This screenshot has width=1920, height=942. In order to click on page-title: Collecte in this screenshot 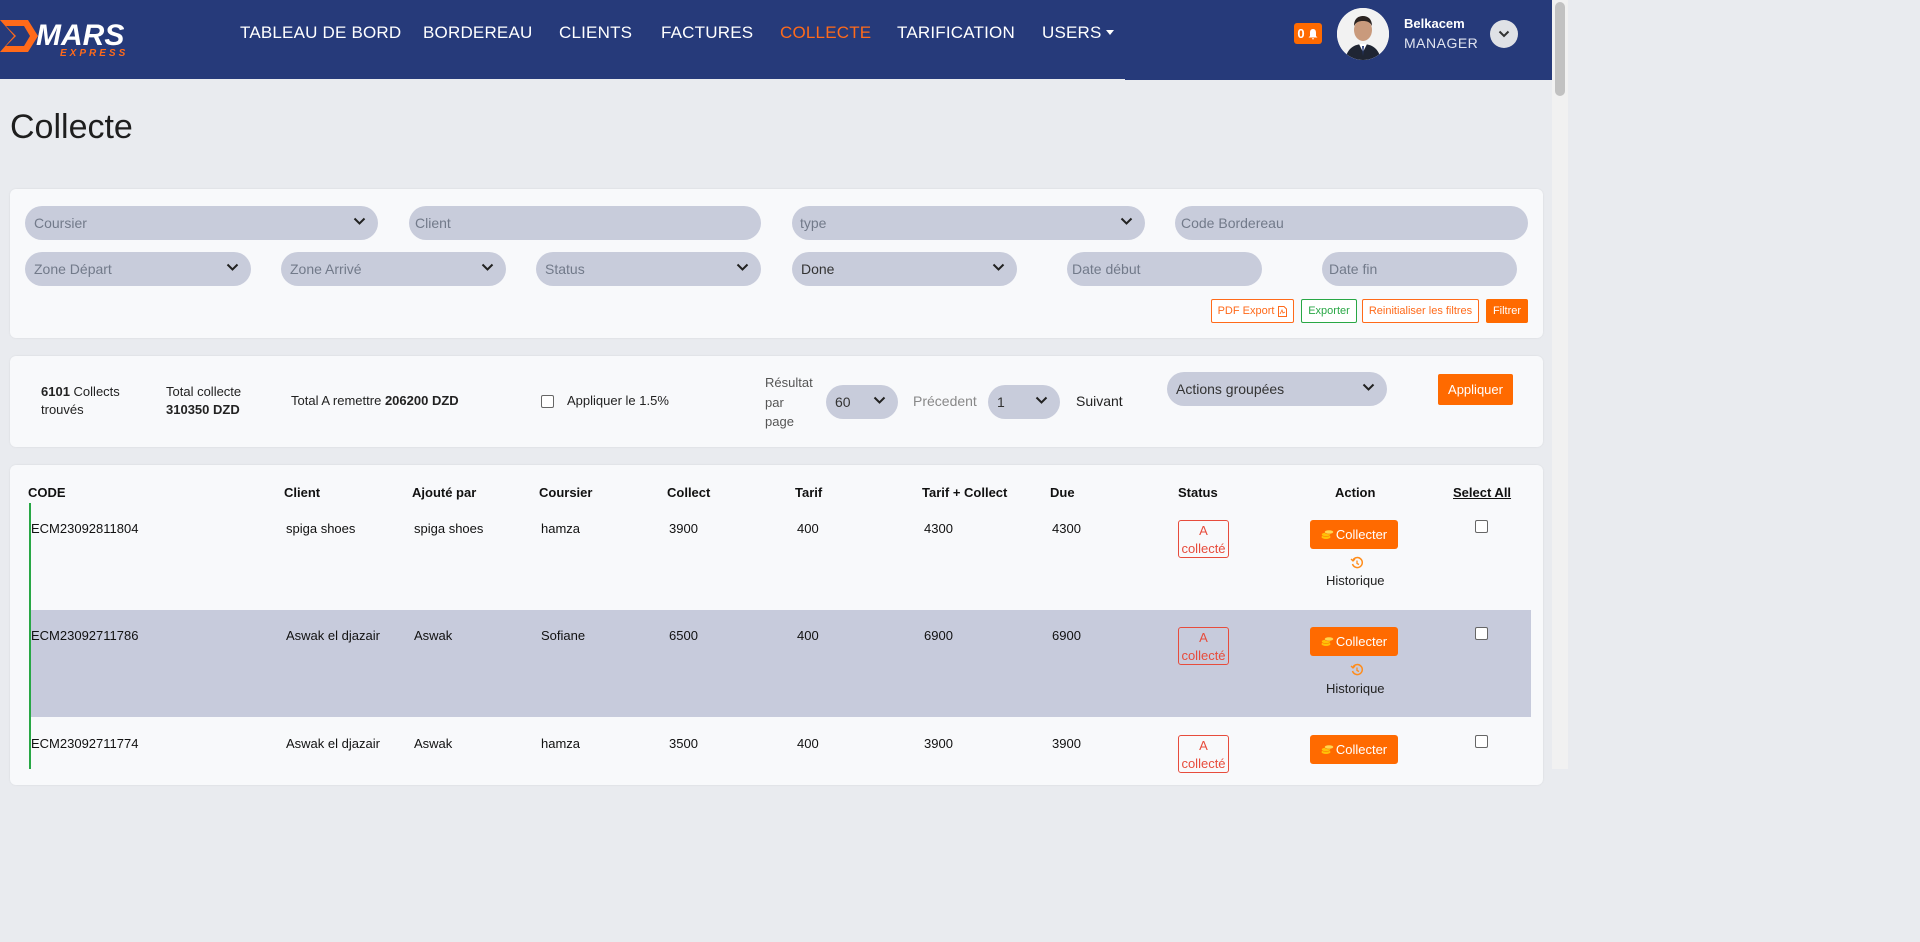, I will do `click(71, 127)`.